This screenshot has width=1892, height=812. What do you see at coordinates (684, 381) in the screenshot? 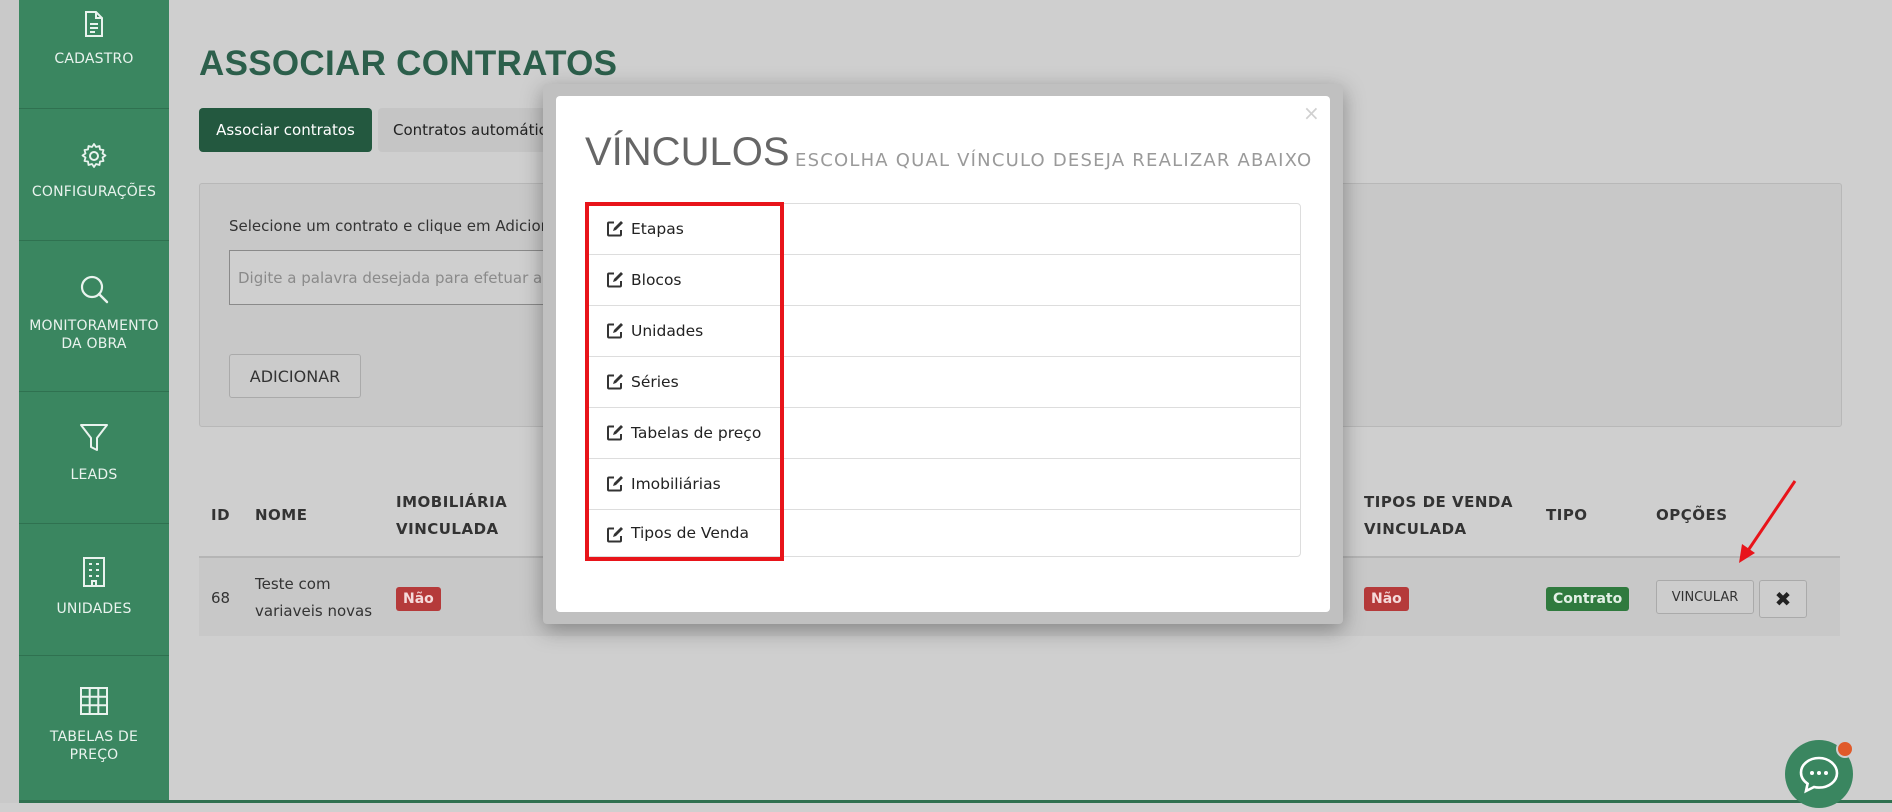
I see `highlight-box` at bounding box center [684, 381].